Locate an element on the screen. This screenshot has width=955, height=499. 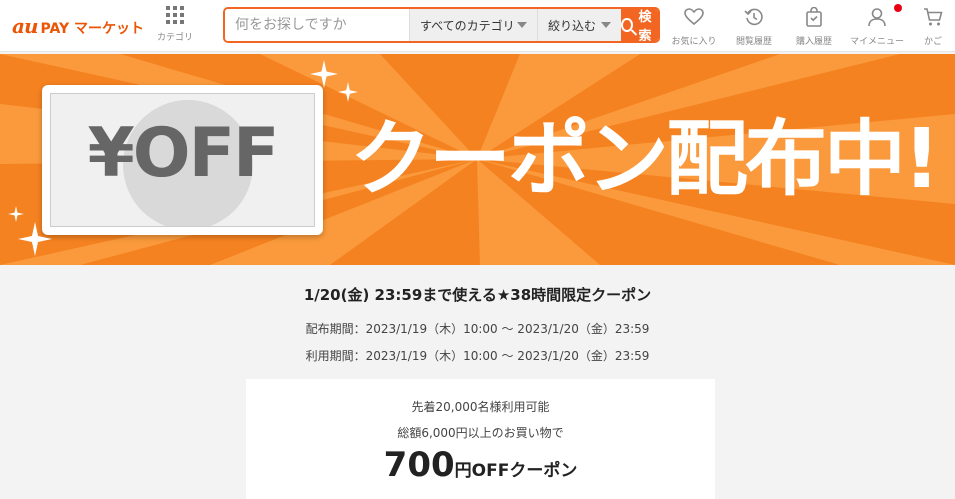
shopping-bag-icon is located at coordinates (814, 17).